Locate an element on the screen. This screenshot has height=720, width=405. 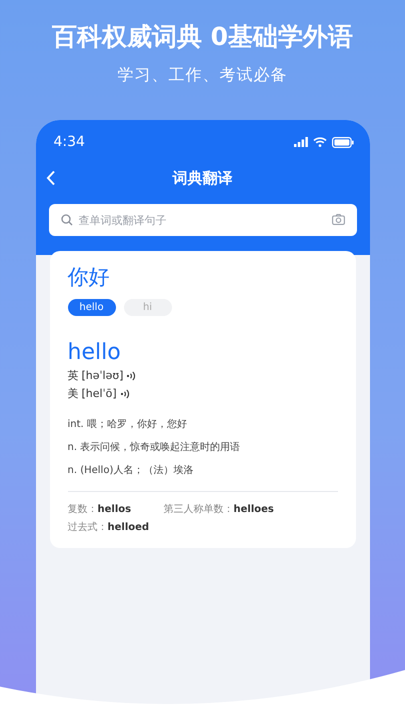
nav-title: 词典翻译 is located at coordinates (202, 178).